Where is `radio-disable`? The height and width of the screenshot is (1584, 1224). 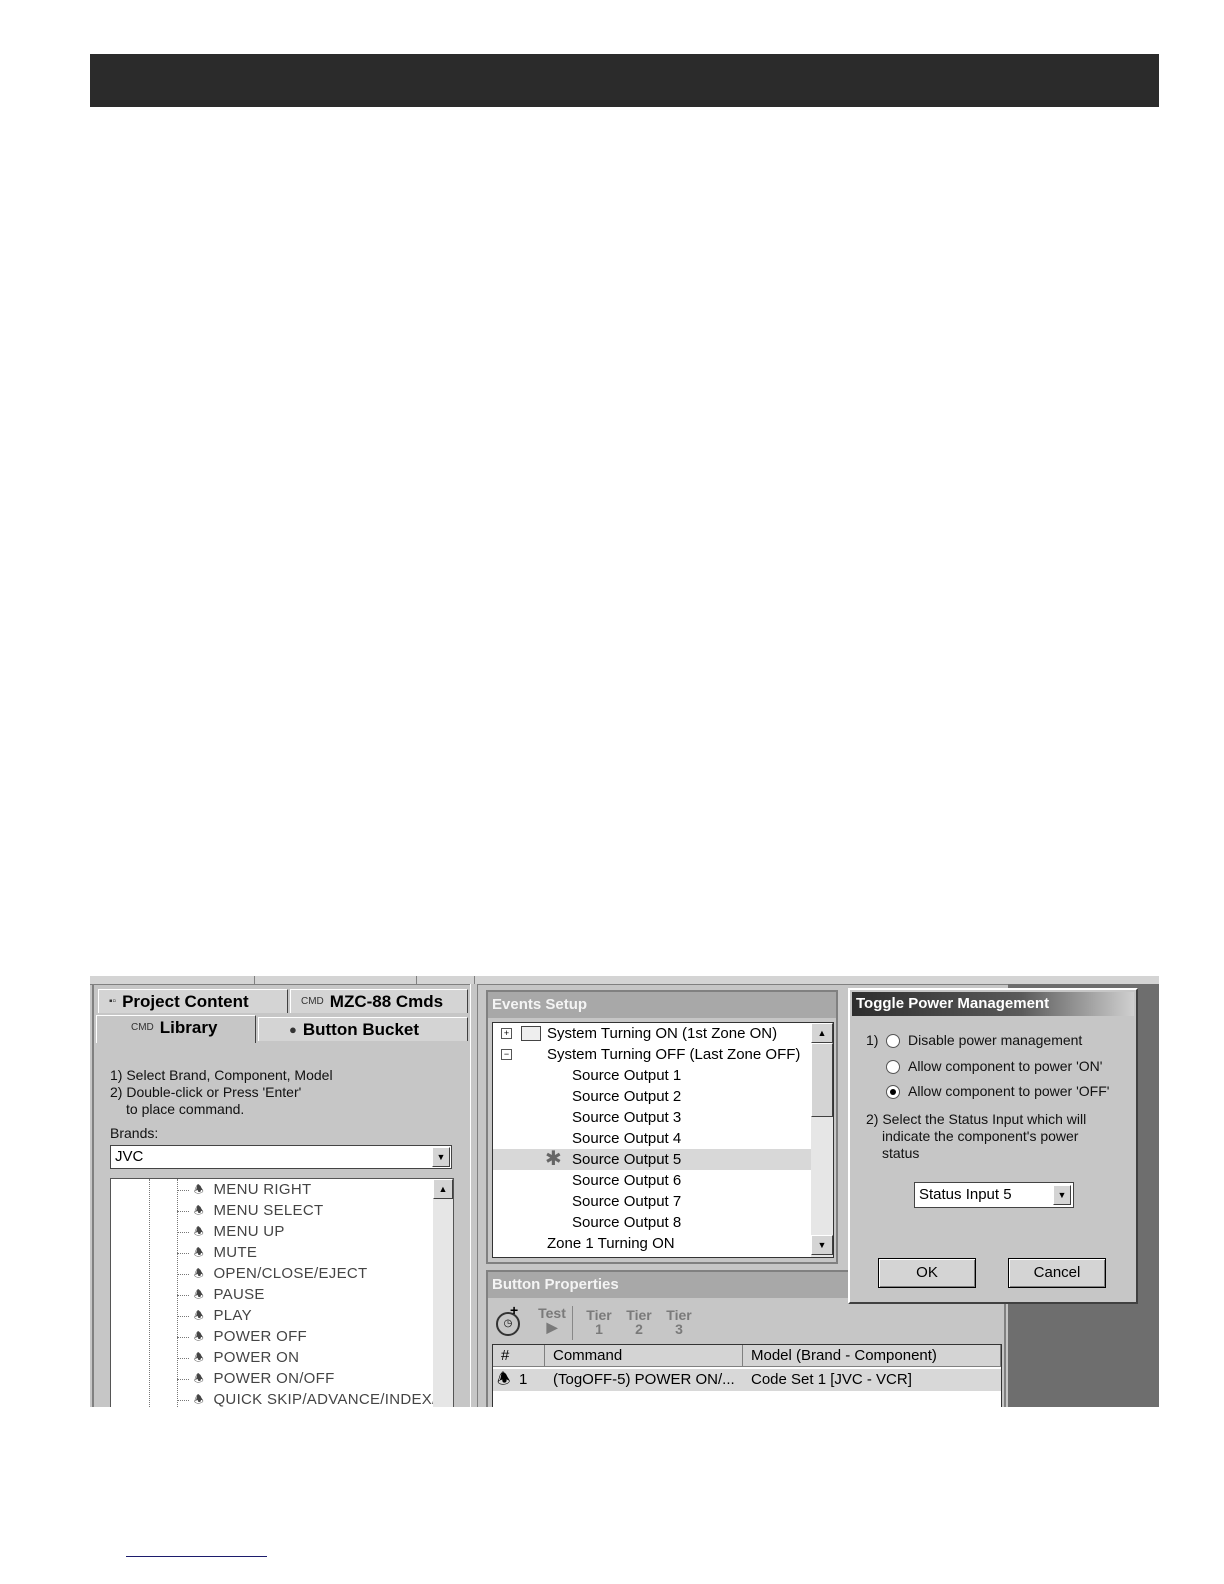
radio-disable is located at coordinates (893, 1041).